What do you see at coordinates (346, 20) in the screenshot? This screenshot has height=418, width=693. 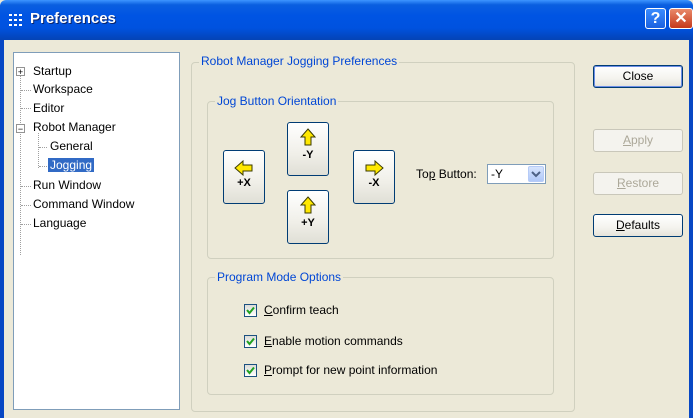 I see `title-bar: Preferences ? ✕` at bounding box center [346, 20].